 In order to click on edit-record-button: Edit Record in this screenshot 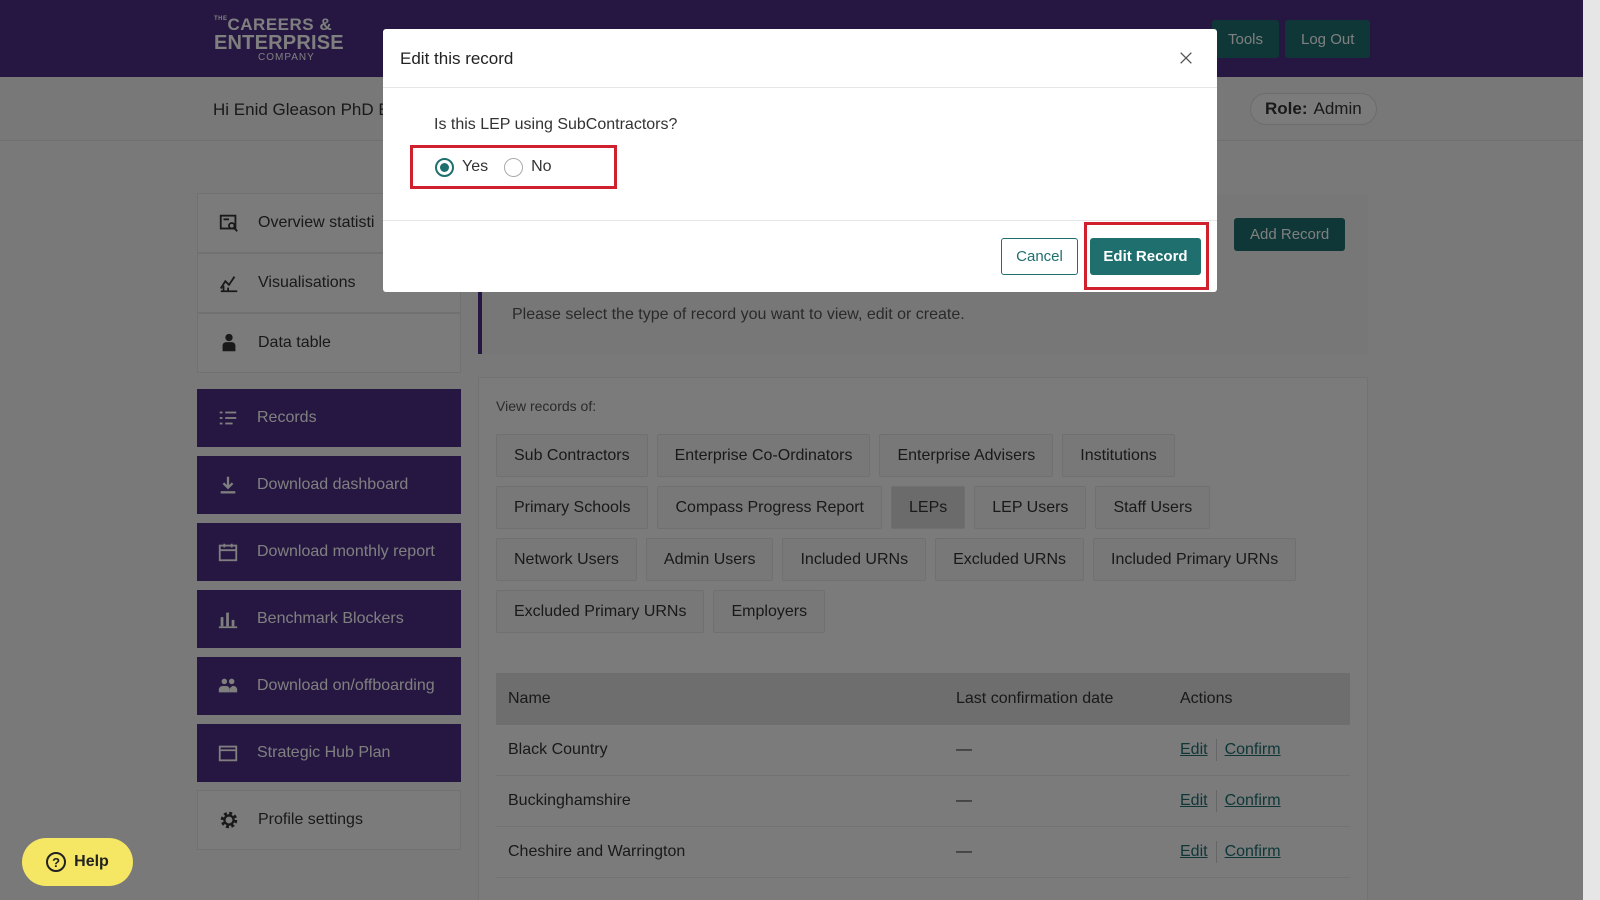, I will do `click(1145, 256)`.